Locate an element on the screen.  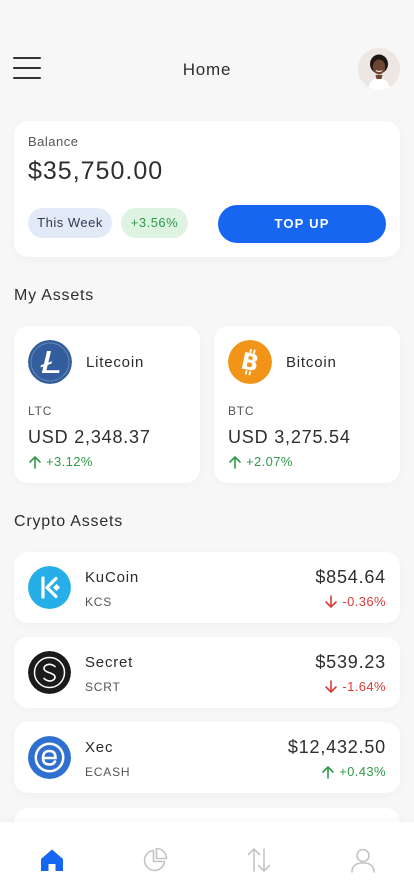
top-bar: Home is located at coordinates (207, 69).